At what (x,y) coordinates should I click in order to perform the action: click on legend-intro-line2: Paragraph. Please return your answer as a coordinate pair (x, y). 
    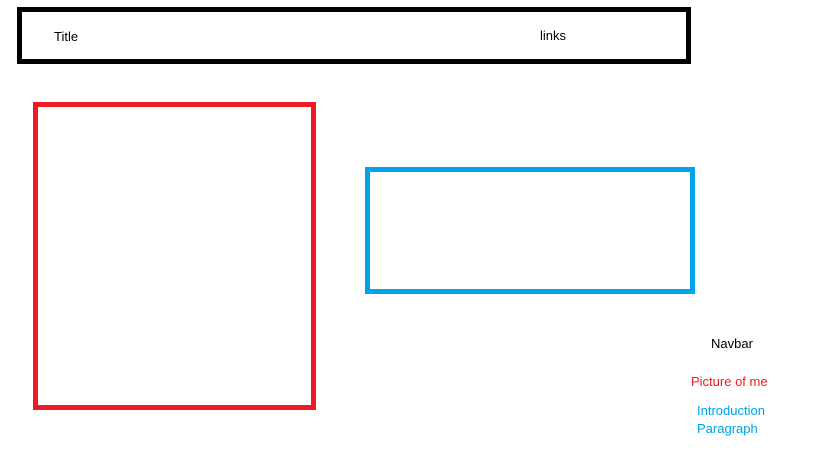
    Looking at the image, I should click on (727, 428).